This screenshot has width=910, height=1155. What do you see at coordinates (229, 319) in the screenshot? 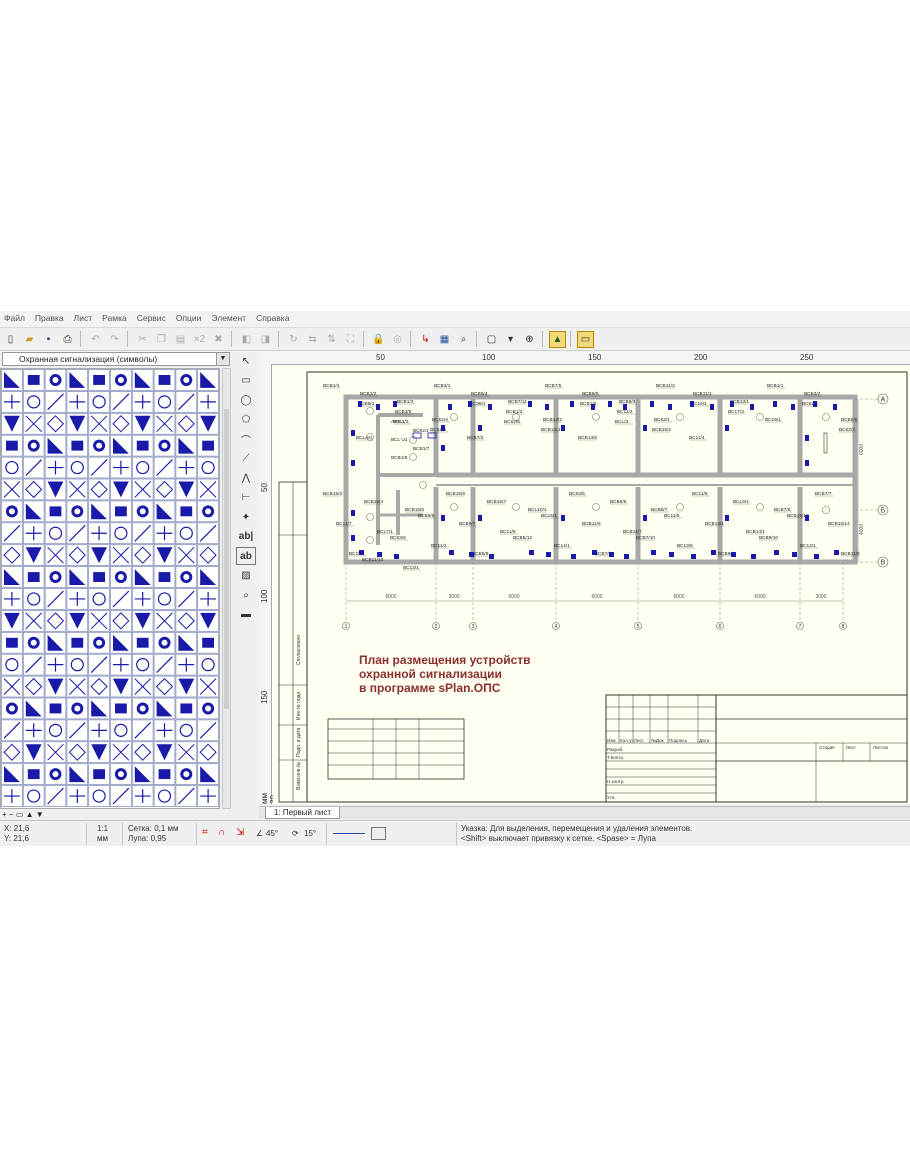
I see `menu-element: Элемент` at bounding box center [229, 319].